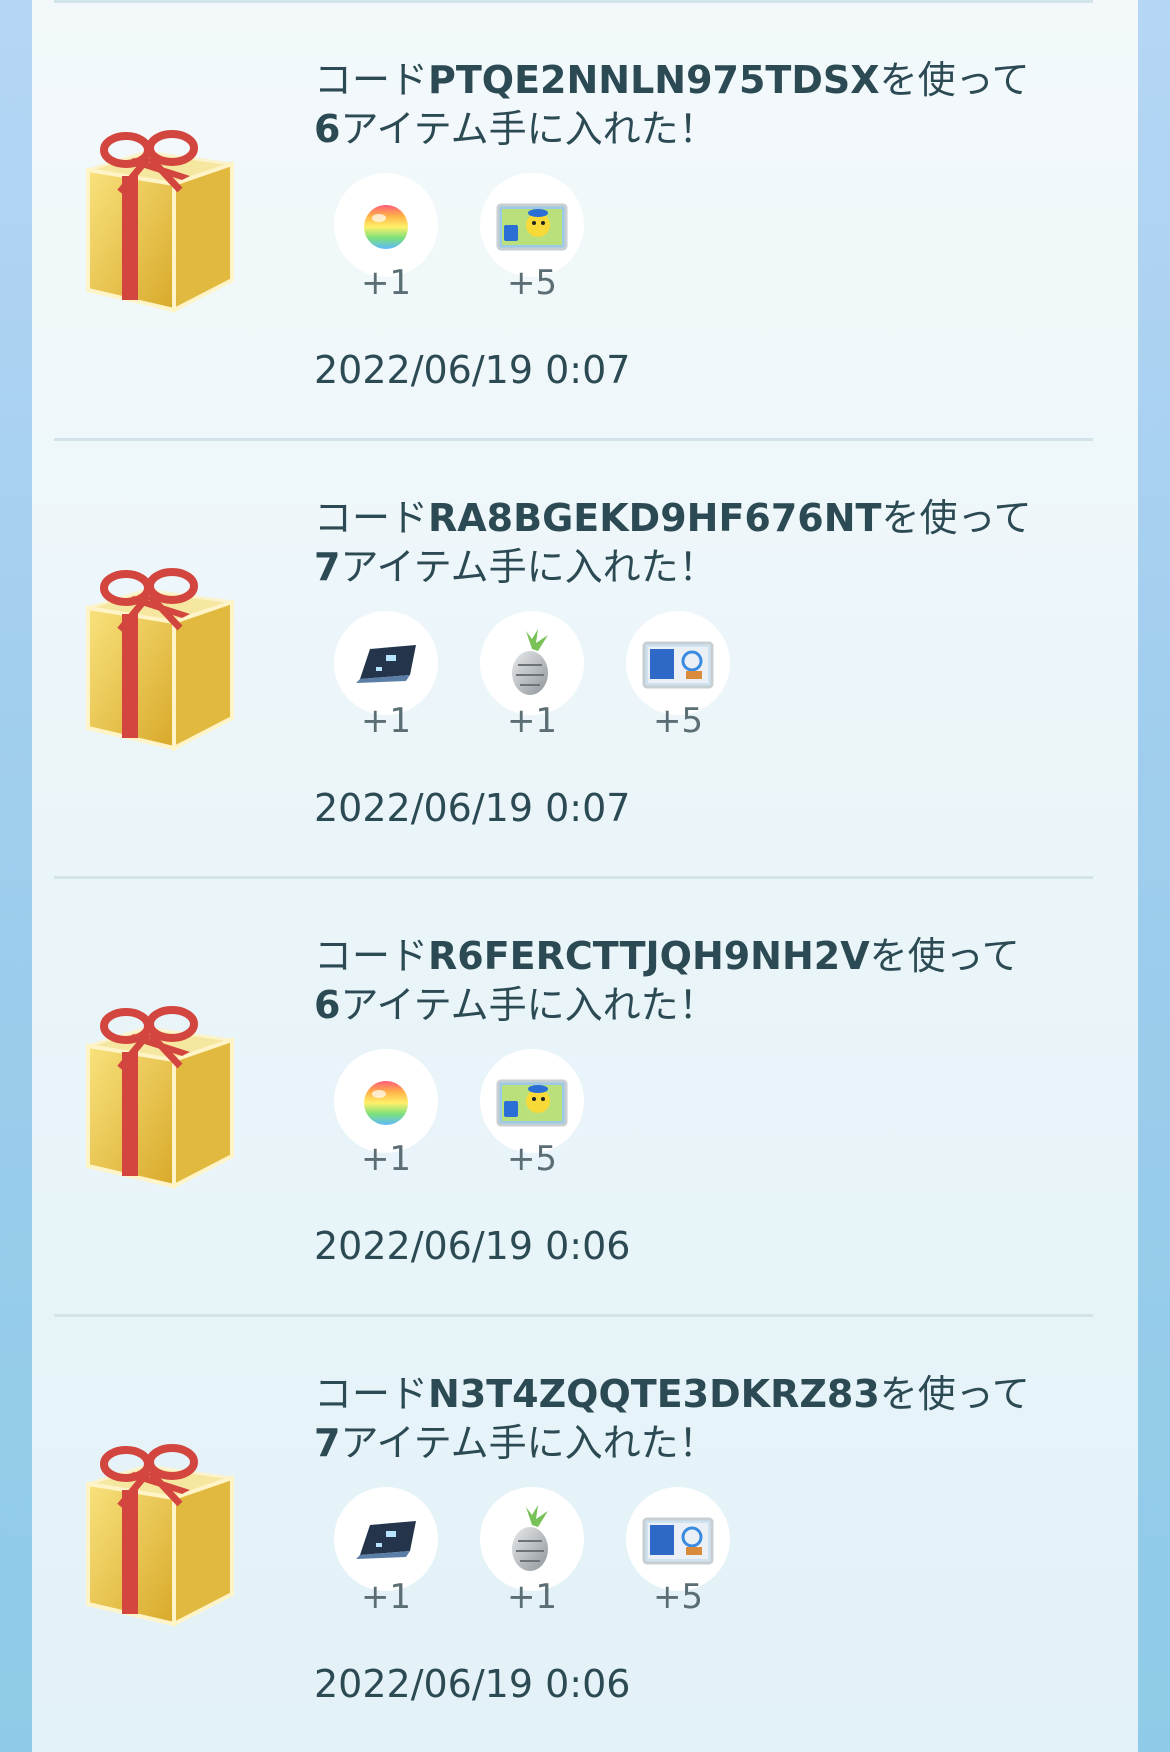 The image size is (1170, 1752). I want to click on redeem-message: コードPTQE2NNLN975TDSXを使って 6アイテム手に入れた！, so click(704, 105).